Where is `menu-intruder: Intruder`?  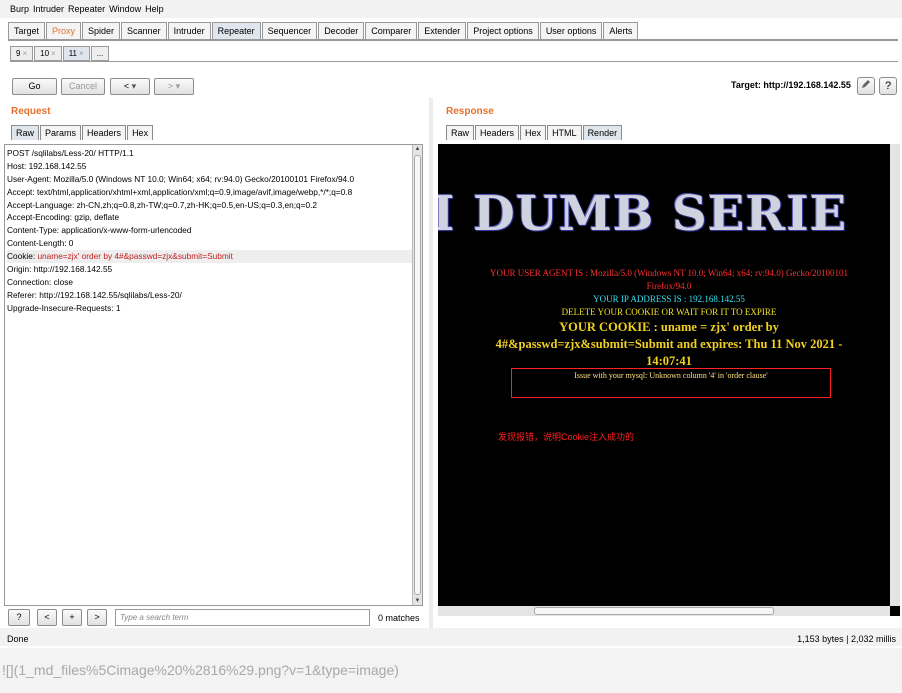
menu-intruder: Intruder is located at coordinates (48, 9).